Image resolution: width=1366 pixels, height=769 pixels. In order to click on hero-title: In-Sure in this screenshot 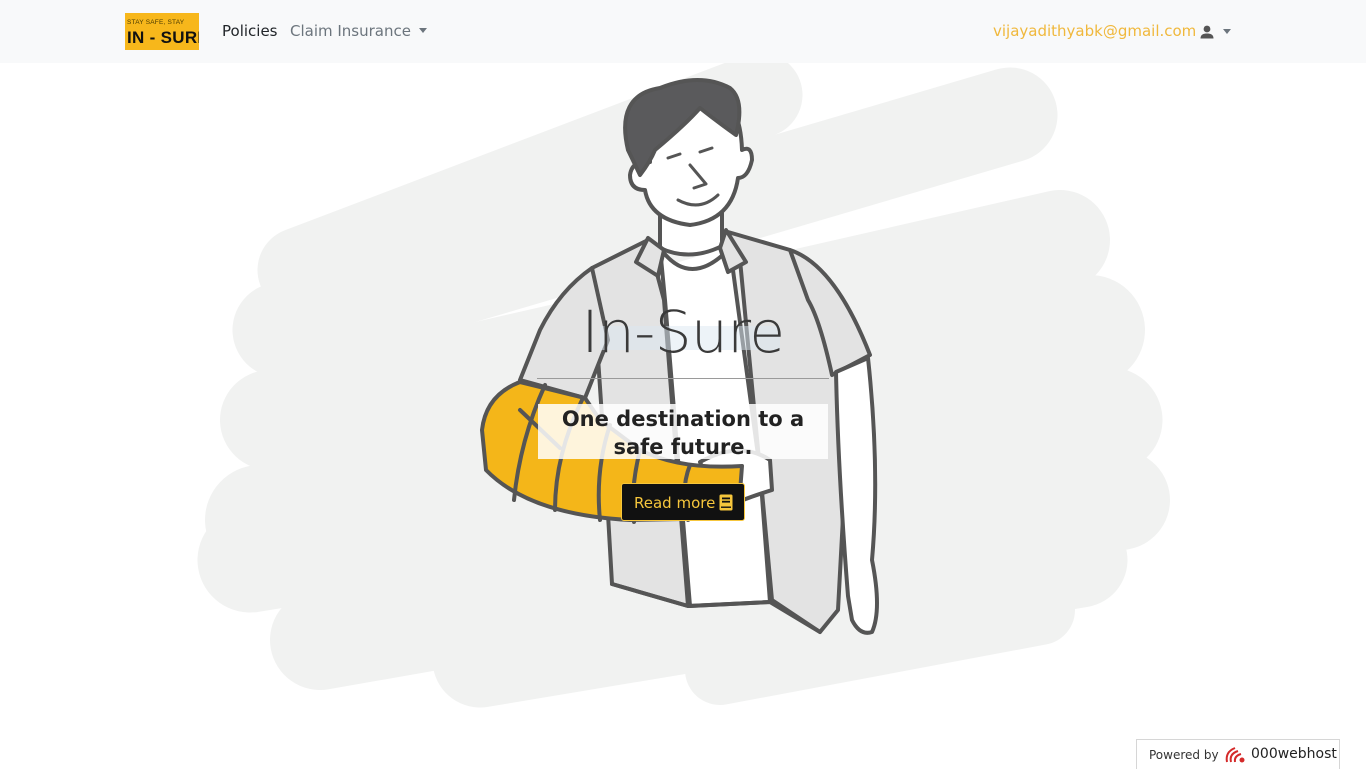, I will do `click(683, 332)`.